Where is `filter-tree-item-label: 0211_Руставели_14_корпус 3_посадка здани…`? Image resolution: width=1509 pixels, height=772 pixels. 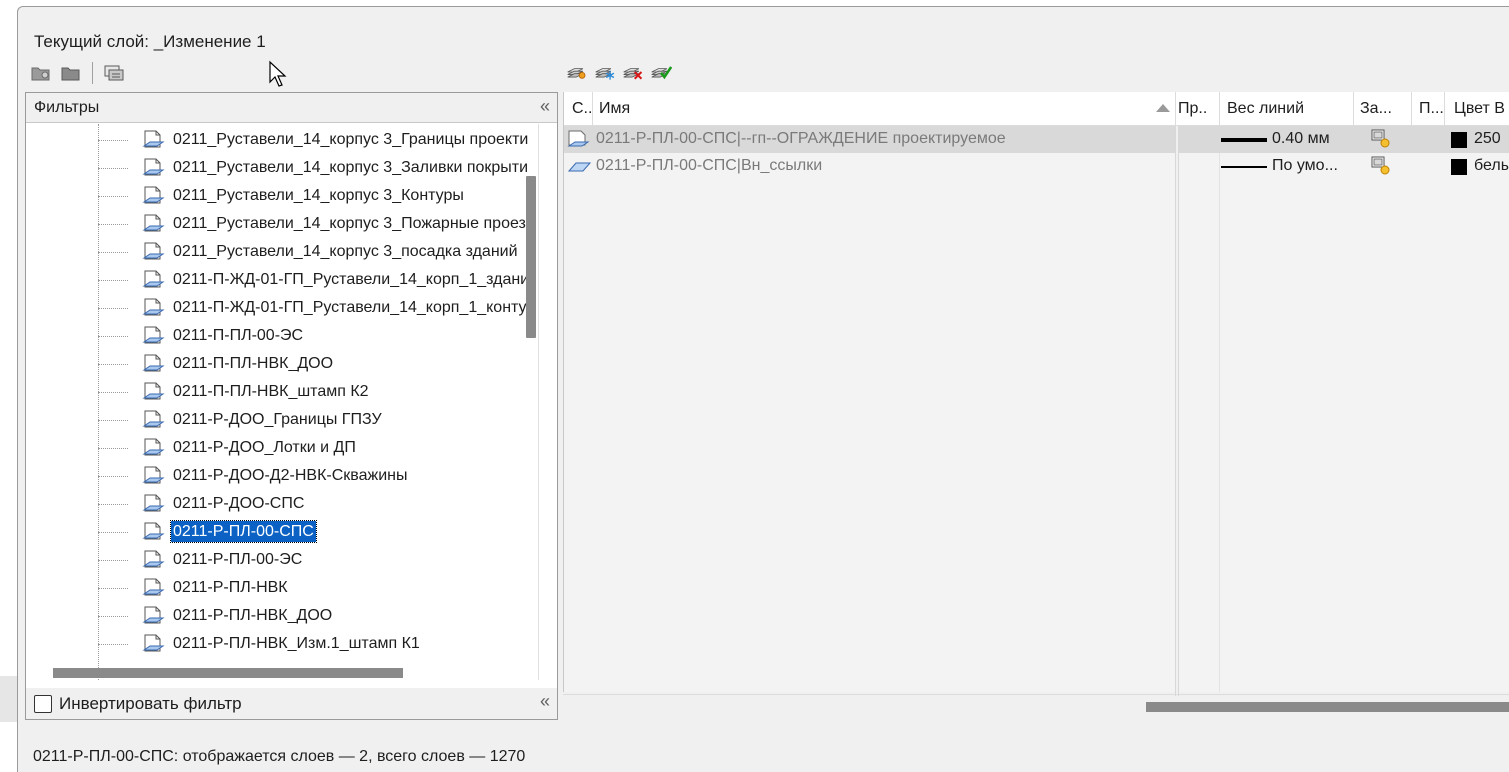 filter-tree-item-label: 0211_Руставели_14_корпус 3_посадка здани… is located at coordinates (345, 251).